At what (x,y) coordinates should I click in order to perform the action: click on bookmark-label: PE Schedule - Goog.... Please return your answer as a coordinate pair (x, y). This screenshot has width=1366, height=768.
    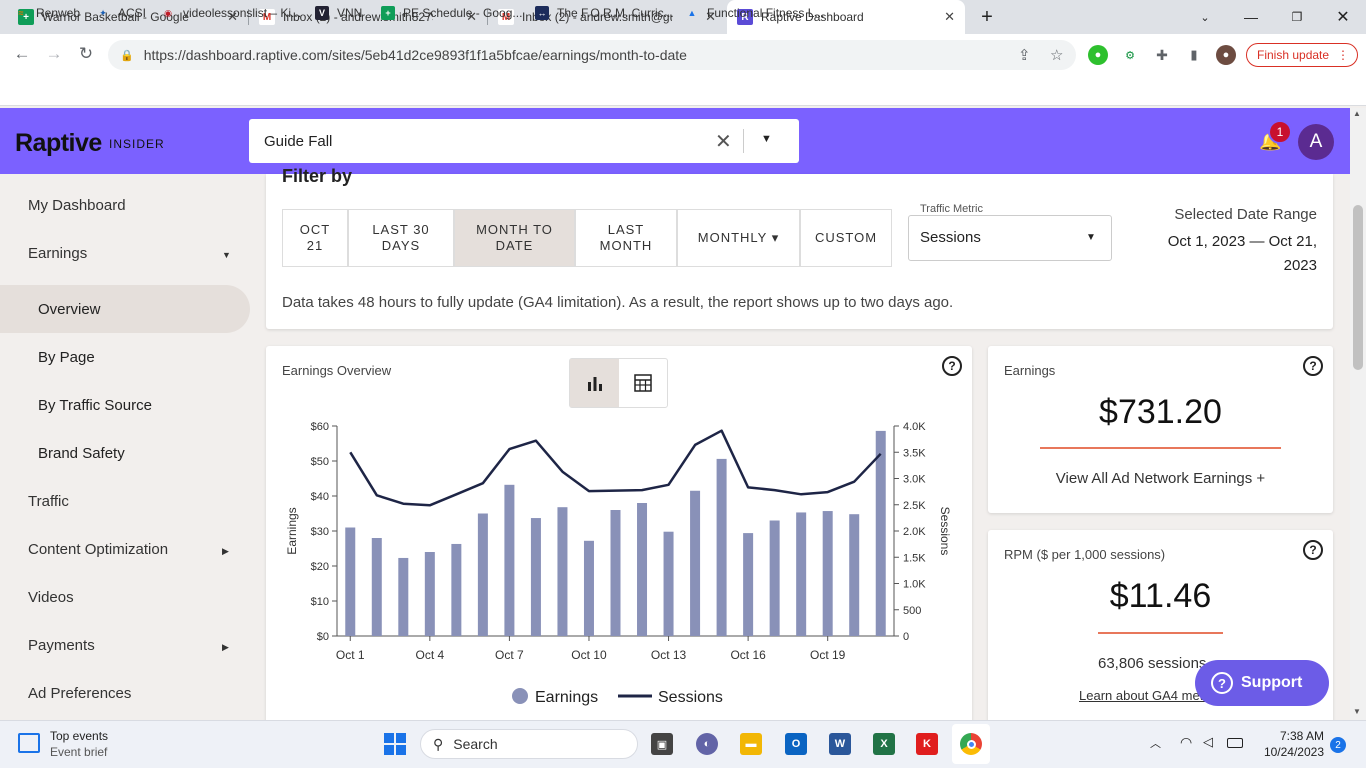
    Looking at the image, I should click on (463, 13).